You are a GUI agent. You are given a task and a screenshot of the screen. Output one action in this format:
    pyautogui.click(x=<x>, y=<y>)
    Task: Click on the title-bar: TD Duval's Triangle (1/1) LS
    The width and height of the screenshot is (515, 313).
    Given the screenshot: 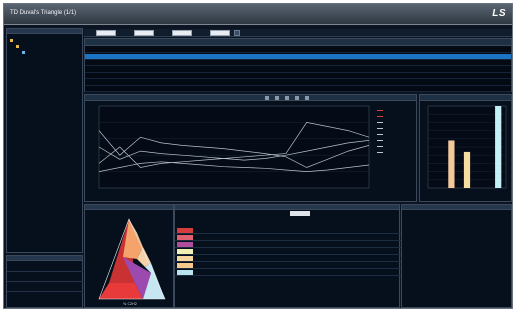 What is the action you would take?
    pyautogui.click(x=258, y=14)
    